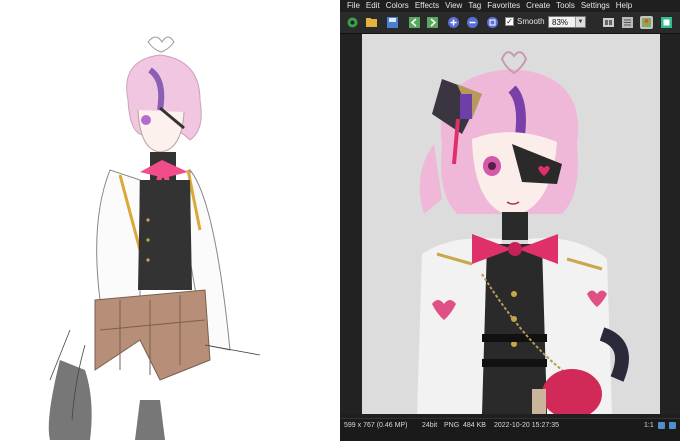 This screenshot has height=441, width=680. Describe the element at coordinates (453, 22) in the screenshot. I see `zoom-in-icon` at that location.